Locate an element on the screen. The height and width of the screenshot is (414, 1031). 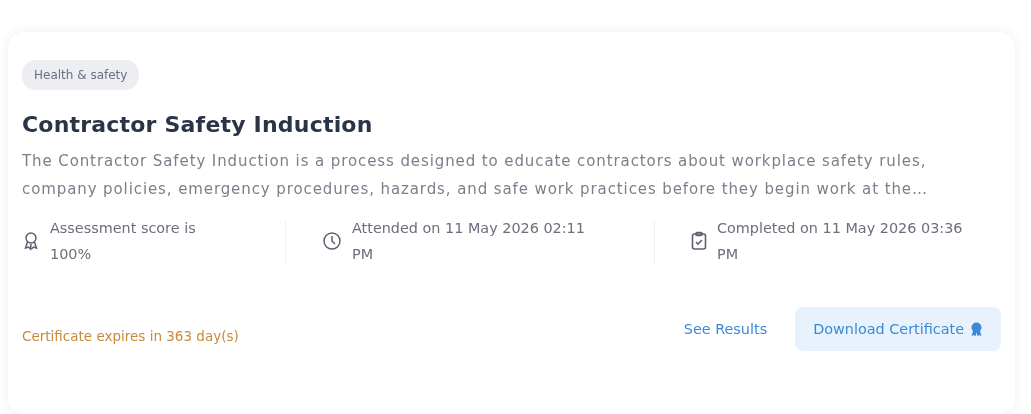
download-certificate-button: Download Certificate is located at coordinates (898, 329).